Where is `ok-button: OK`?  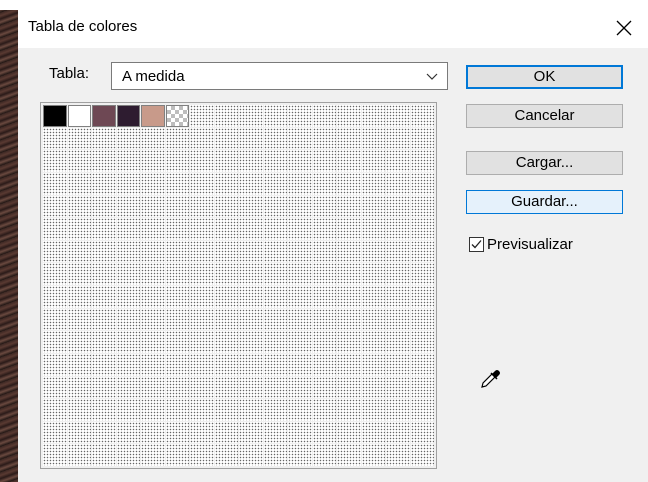 ok-button: OK is located at coordinates (544, 77).